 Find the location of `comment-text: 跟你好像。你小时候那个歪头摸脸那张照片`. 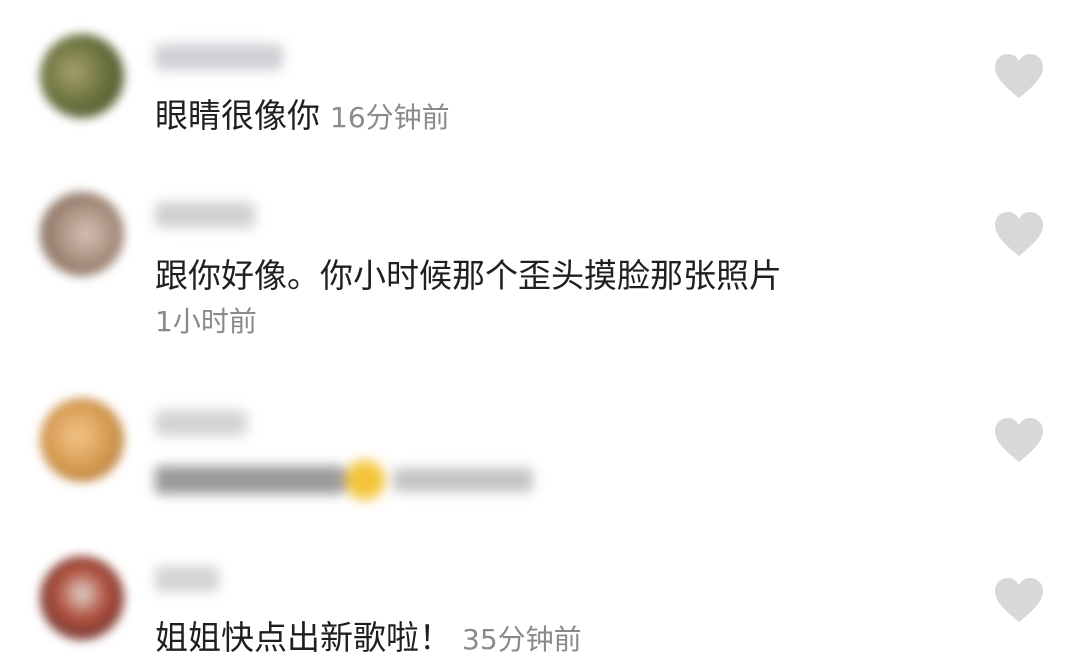

comment-text: 跟你好像。你小时候那个歪头摸脸那张照片 is located at coordinates (468, 276).